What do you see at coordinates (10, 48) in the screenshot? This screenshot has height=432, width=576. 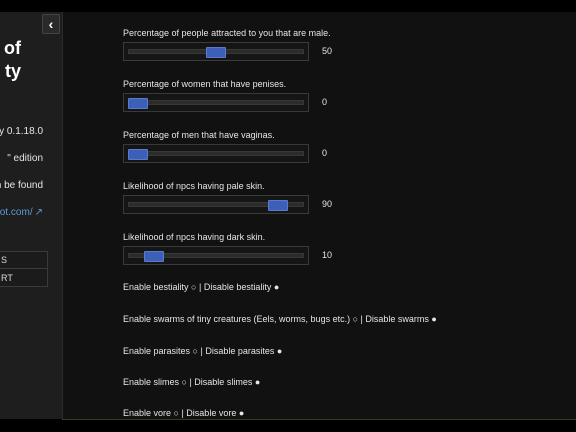 I see `game-title-line-1: s of` at bounding box center [10, 48].